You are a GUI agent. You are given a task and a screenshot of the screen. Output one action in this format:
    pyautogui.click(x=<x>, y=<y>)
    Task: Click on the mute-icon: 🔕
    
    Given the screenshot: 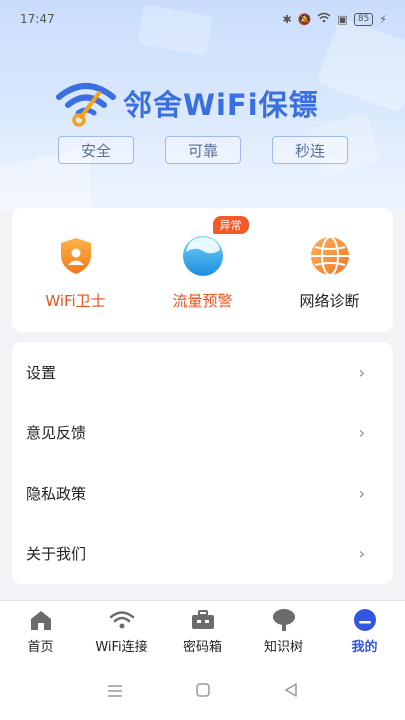 What is the action you would take?
    pyautogui.click(x=304, y=19)
    